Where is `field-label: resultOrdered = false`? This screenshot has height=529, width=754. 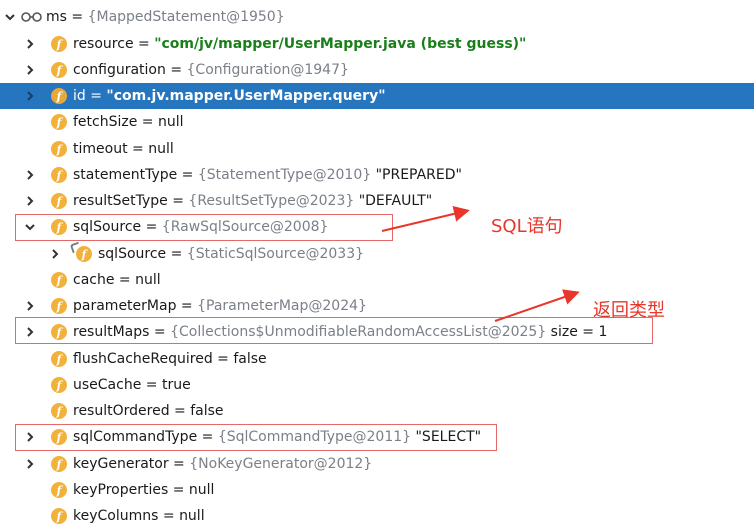
field-label: resultOrdered = false is located at coordinates (148, 411).